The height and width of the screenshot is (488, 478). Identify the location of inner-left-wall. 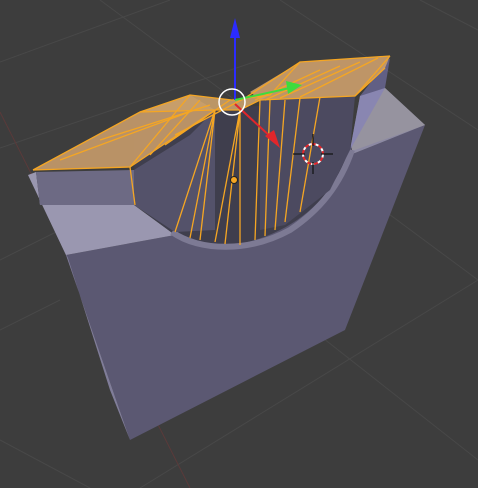
(85, 187).